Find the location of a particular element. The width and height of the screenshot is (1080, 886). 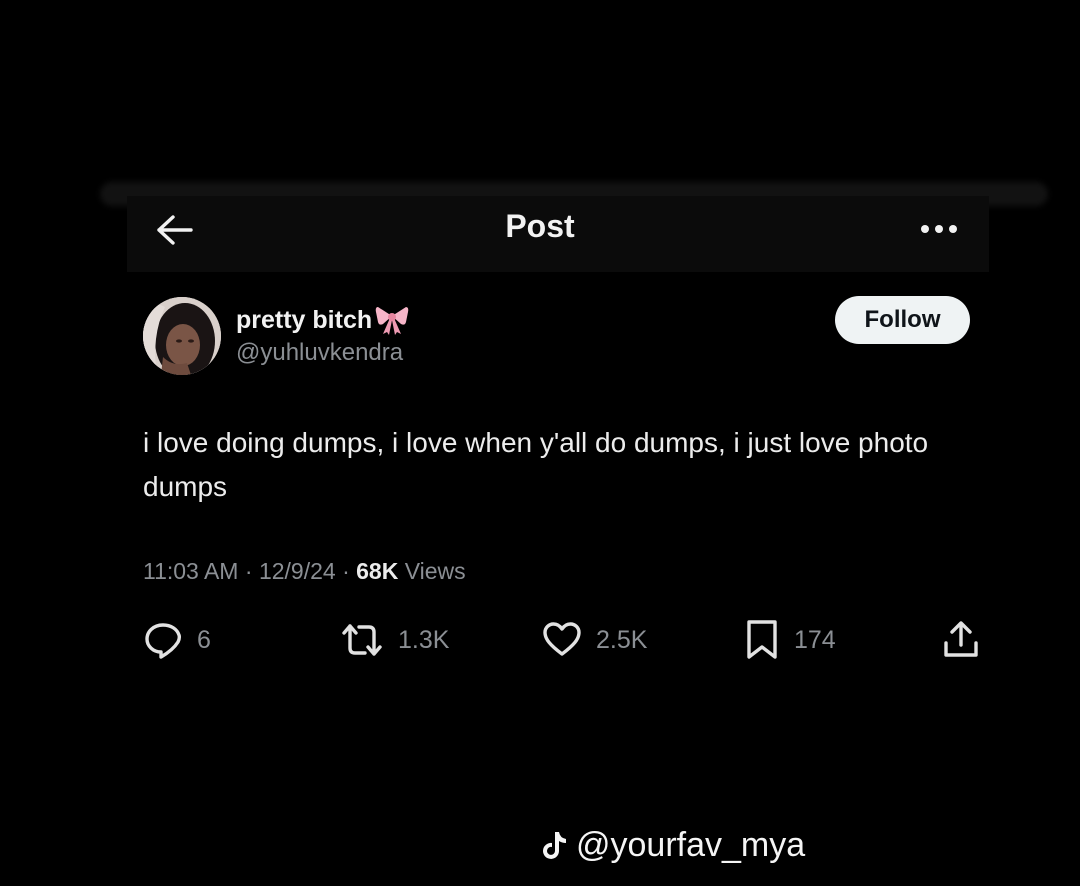

tweet-time: 11:03 AM is located at coordinates (191, 571).